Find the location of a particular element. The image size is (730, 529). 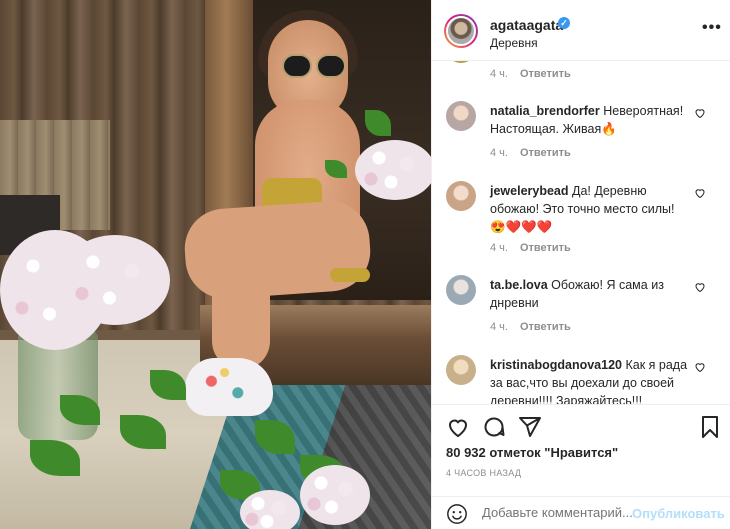

add-comment-bar: Опубликовать is located at coordinates (581, 512).